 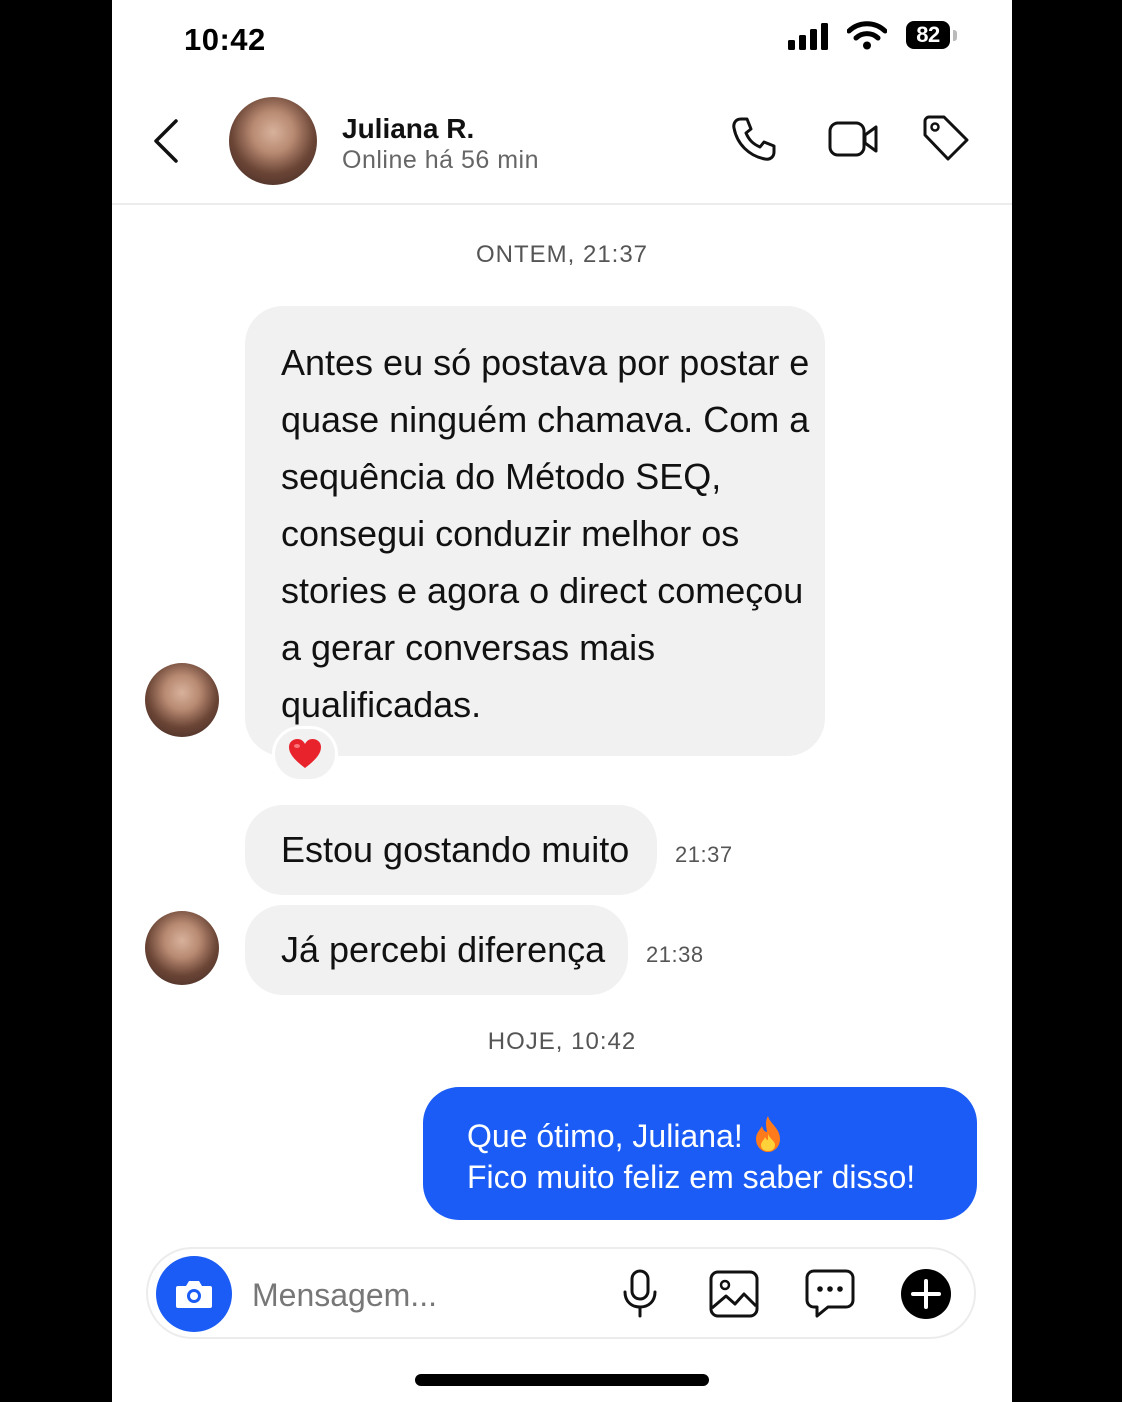 What do you see at coordinates (946, 139) in the screenshot?
I see `tag-icon` at bounding box center [946, 139].